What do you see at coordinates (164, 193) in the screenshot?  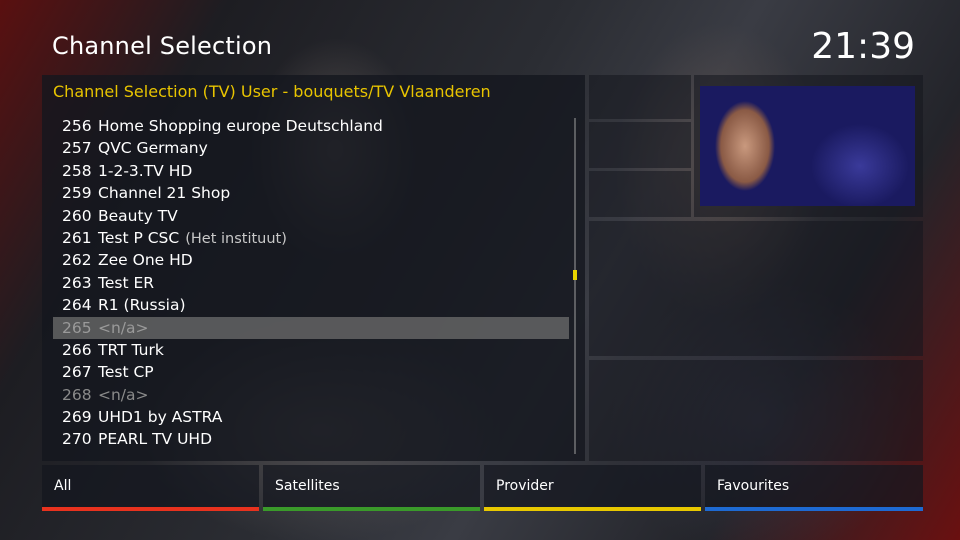 I see `channel-name: Channel 21 Shop` at bounding box center [164, 193].